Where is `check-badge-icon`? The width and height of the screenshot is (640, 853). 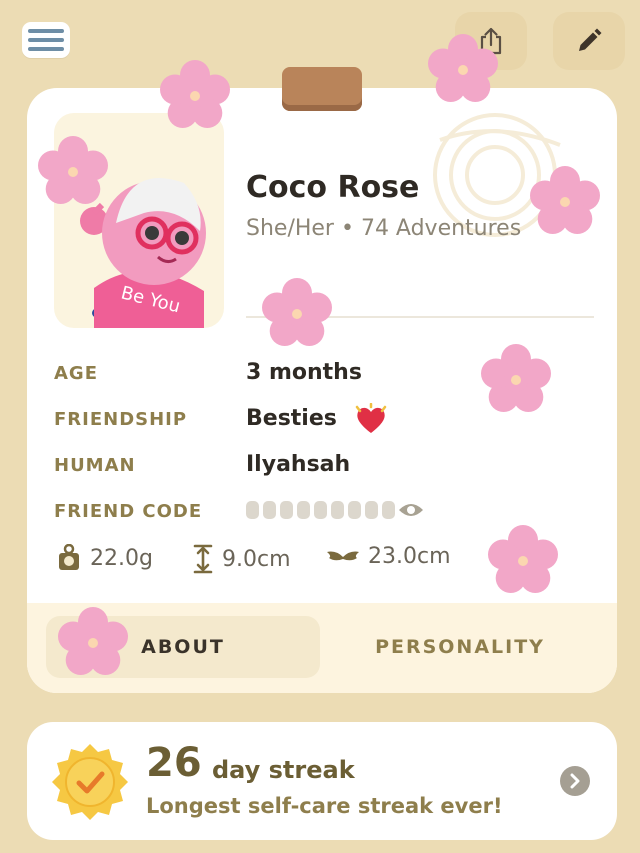
check-badge-icon is located at coordinates (90, 782).